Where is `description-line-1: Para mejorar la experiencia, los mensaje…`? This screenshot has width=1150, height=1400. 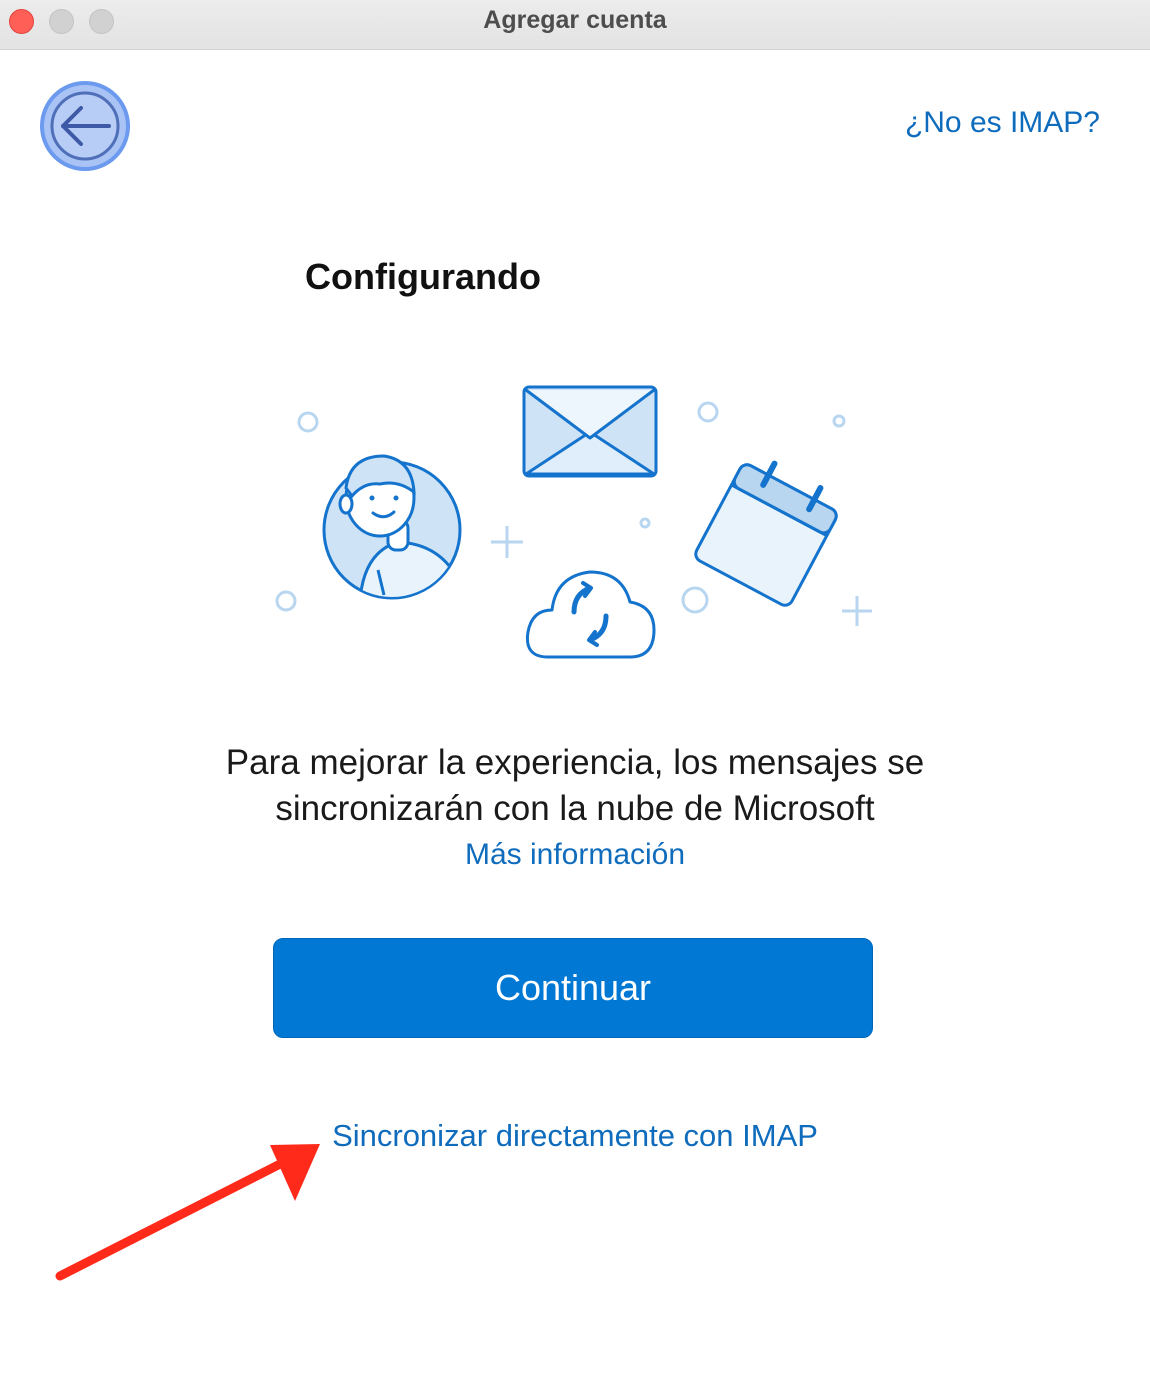 description-line-1: Para mejorar la experiencia, los mensaje… is located at coordinates (575, 762).